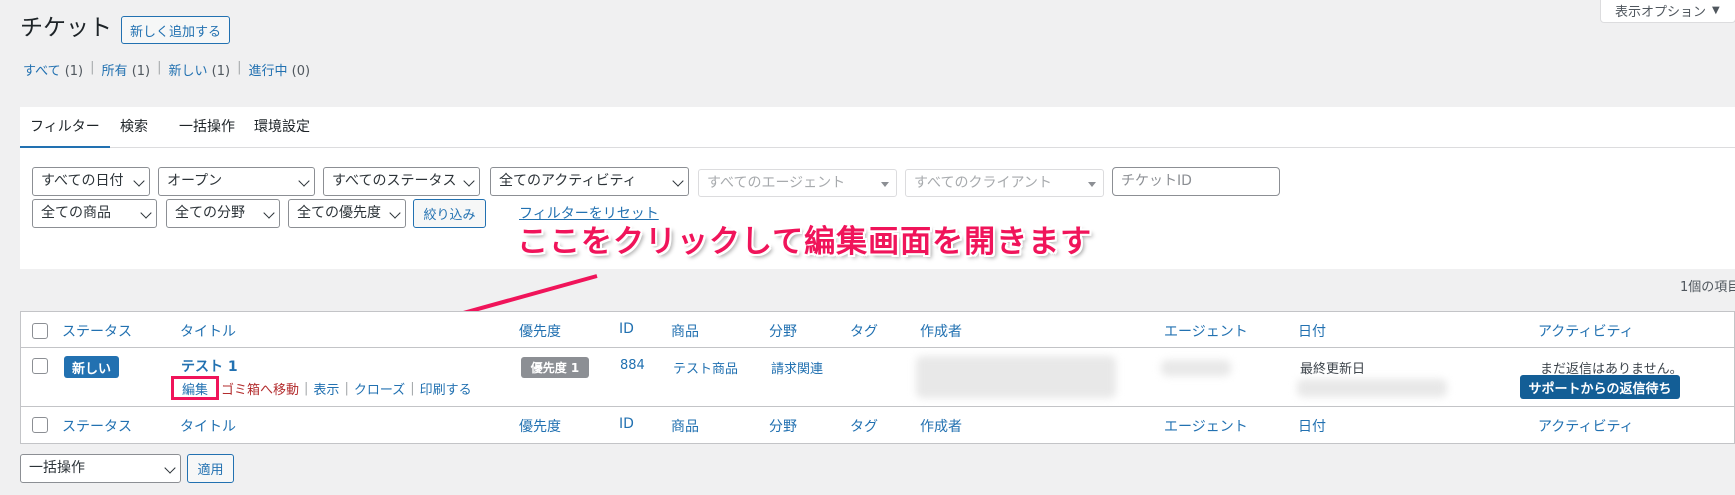 This screenshot has width=1735, height=495. What do you see at coordinates (589, 181) in the screenshot?
I see `activity-filter-select: 全てのアクティビティ` at bounding box center [589, 181].